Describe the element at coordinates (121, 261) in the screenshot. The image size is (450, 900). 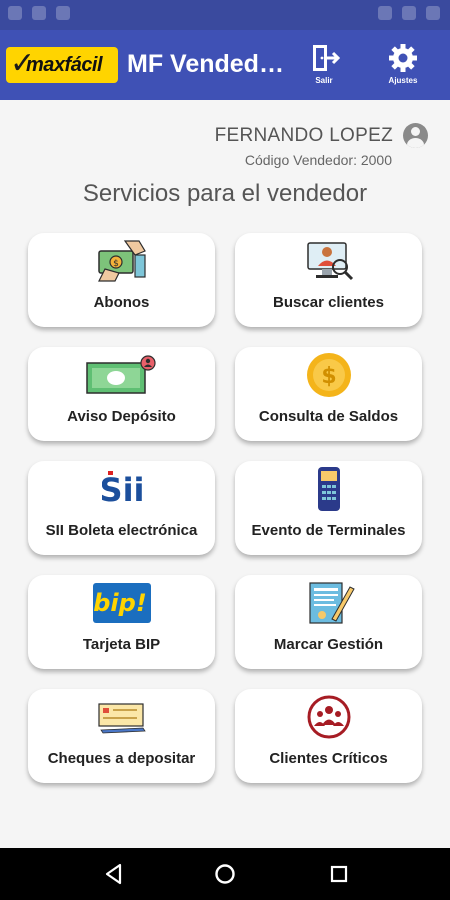
I see `money-hands-icon: $` at that location.